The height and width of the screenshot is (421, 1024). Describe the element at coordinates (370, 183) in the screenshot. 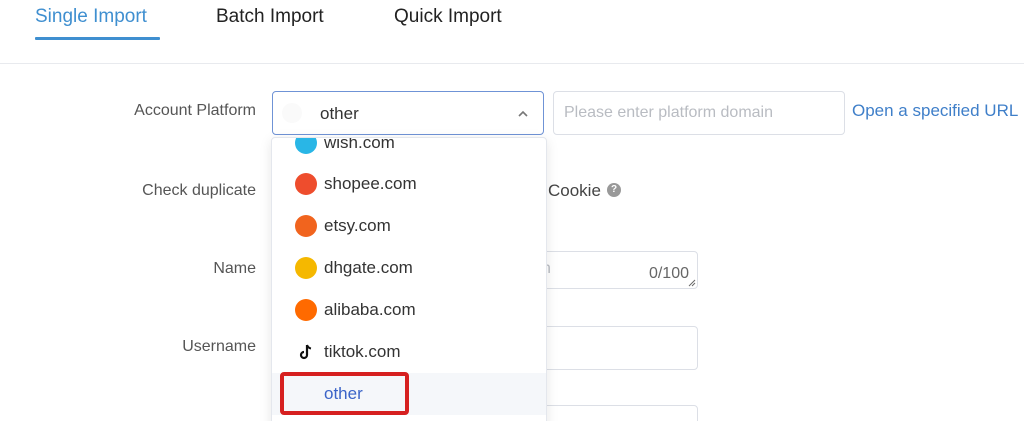

I see `option-label: shopee.com` at that location.